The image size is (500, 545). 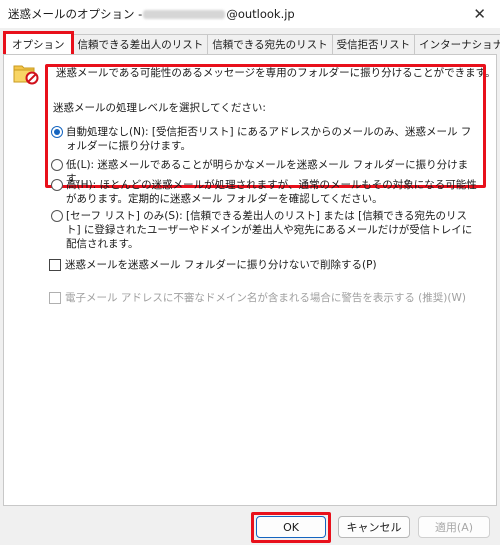 I want to click on close-icon: ✕, so click(x=479, y=14).